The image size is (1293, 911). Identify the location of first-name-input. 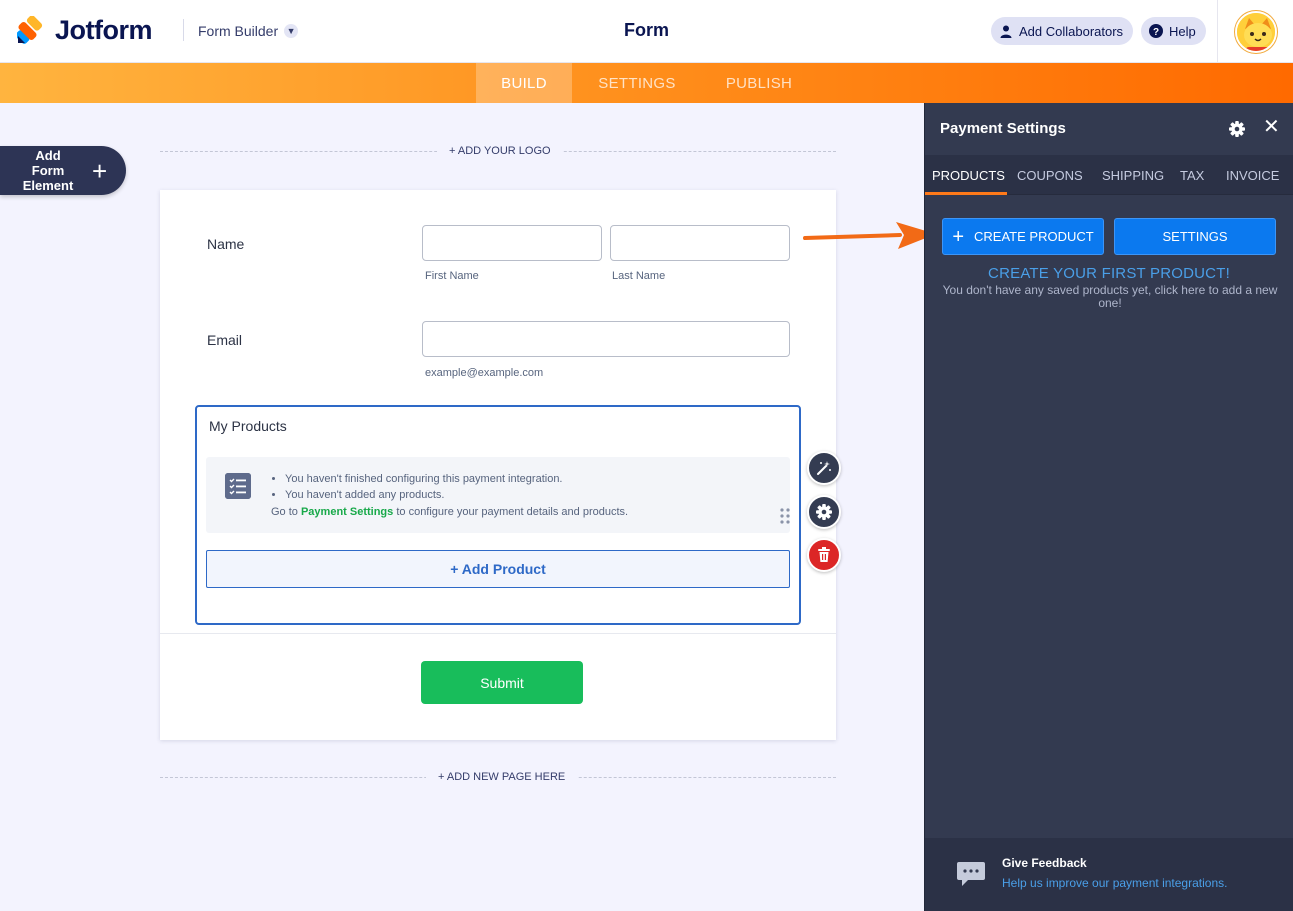
(512, 243).